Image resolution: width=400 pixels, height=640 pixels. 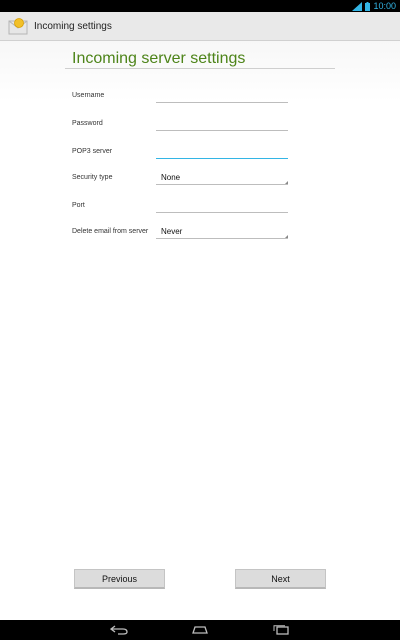 What do you see at coordinates (110, 231) in the screenshot?
I see `delete-email-label: Delete email from server` at bounding box center [110, 231].